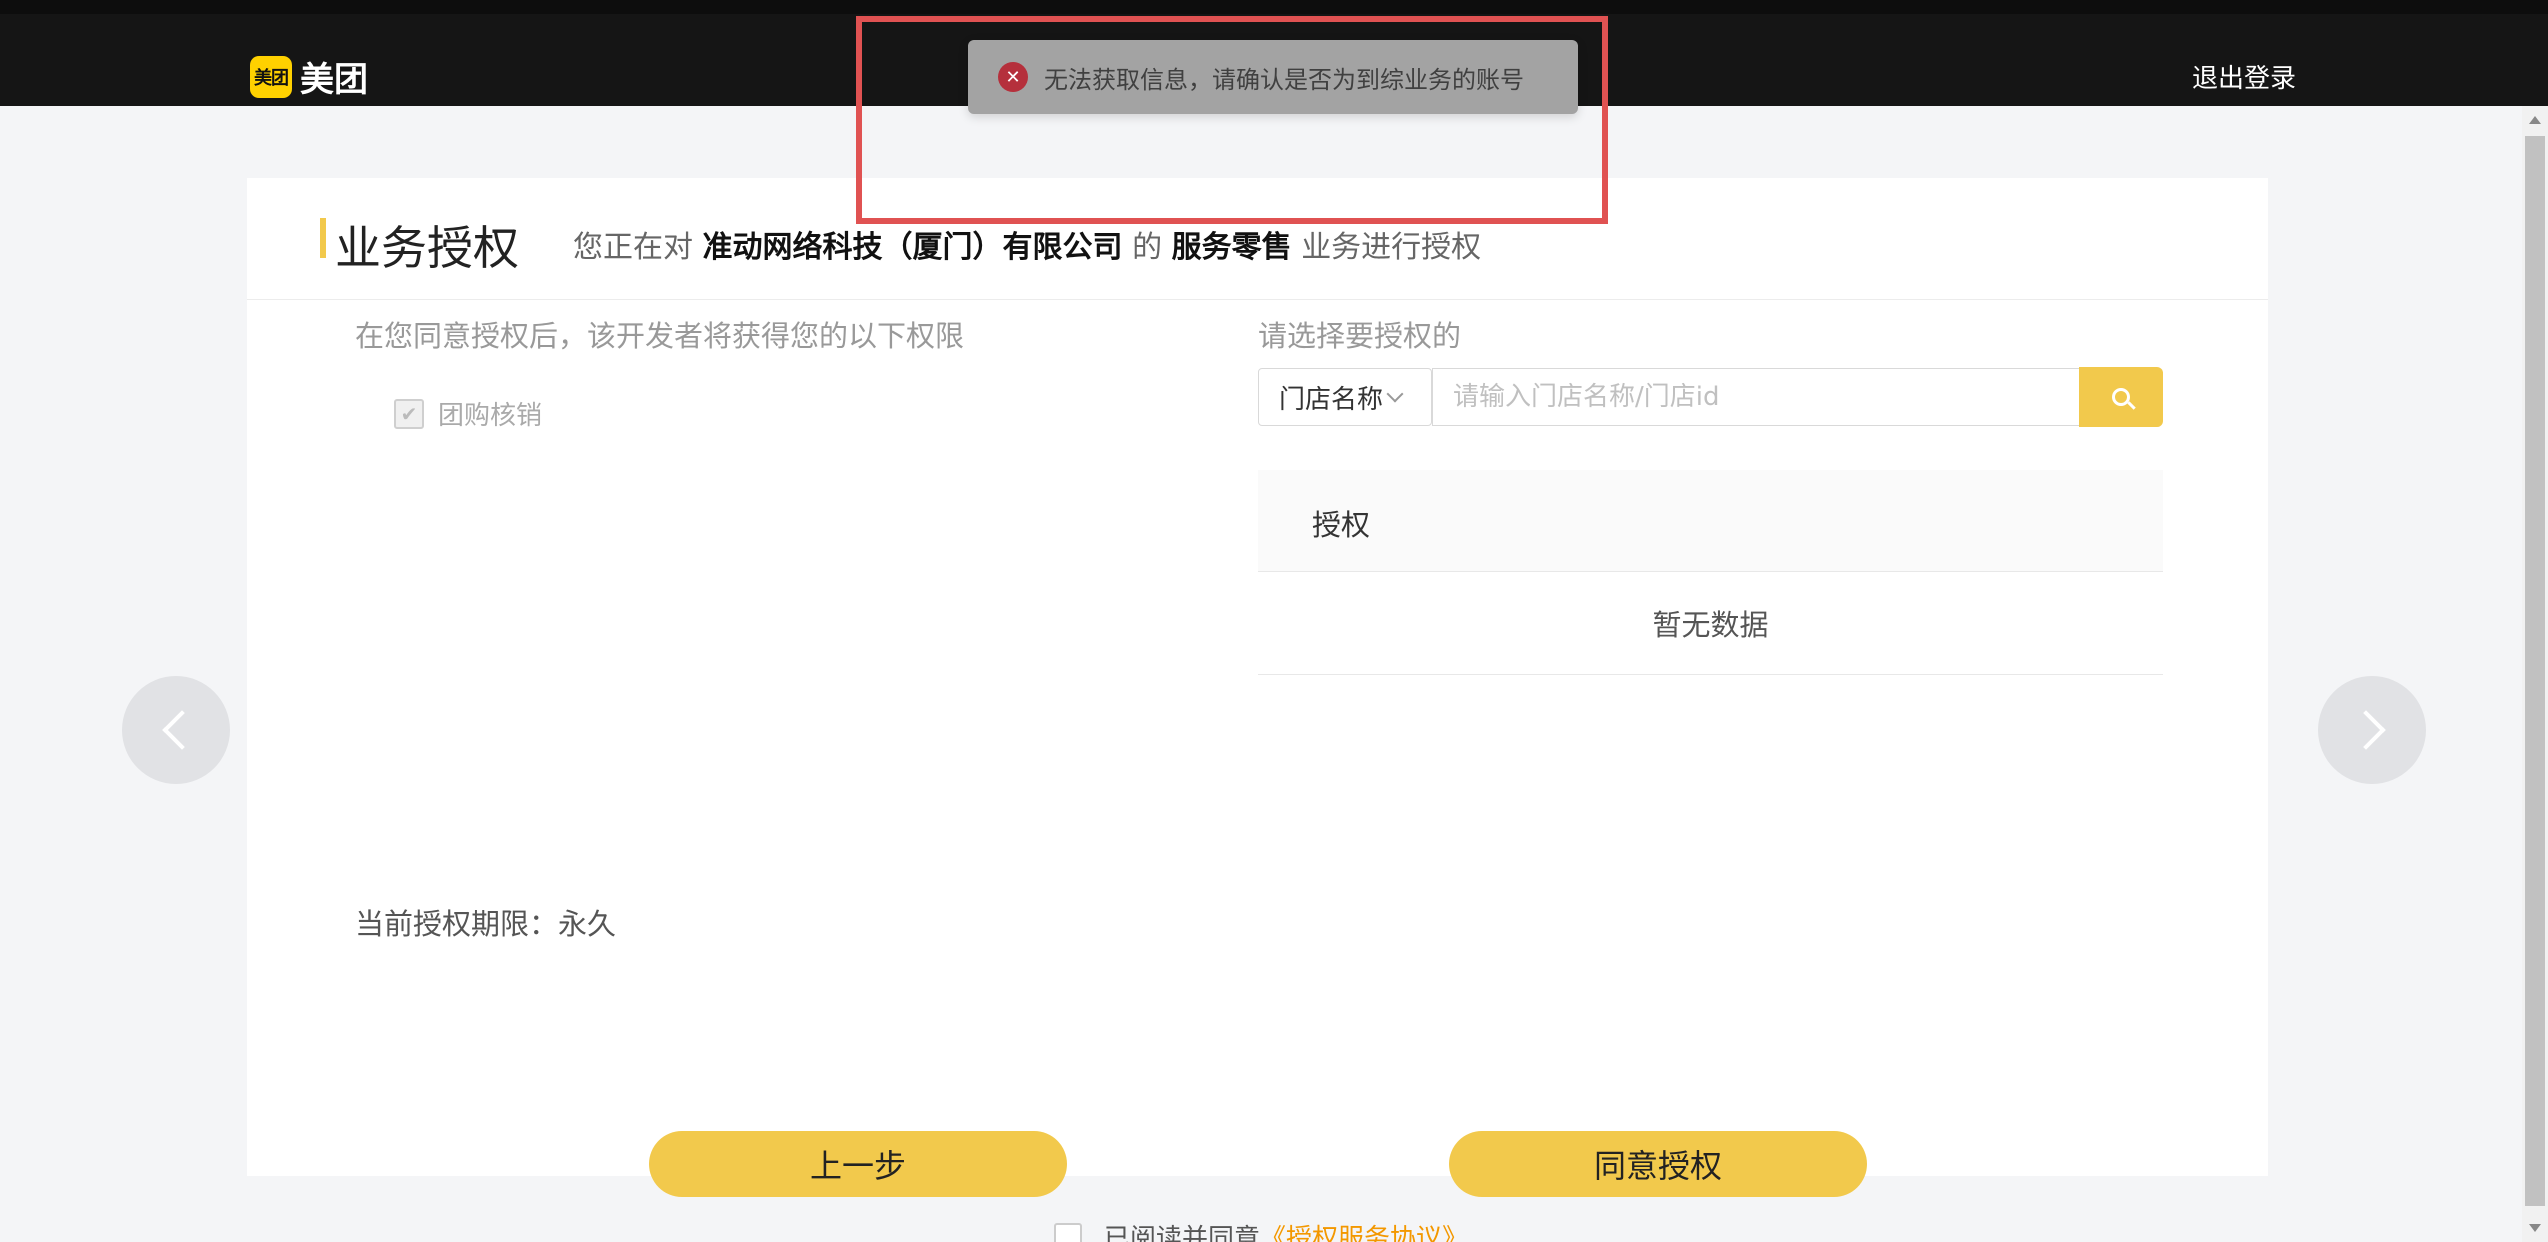  I want to click on permission-item: ✔ 团购核销, so click(468, 413).